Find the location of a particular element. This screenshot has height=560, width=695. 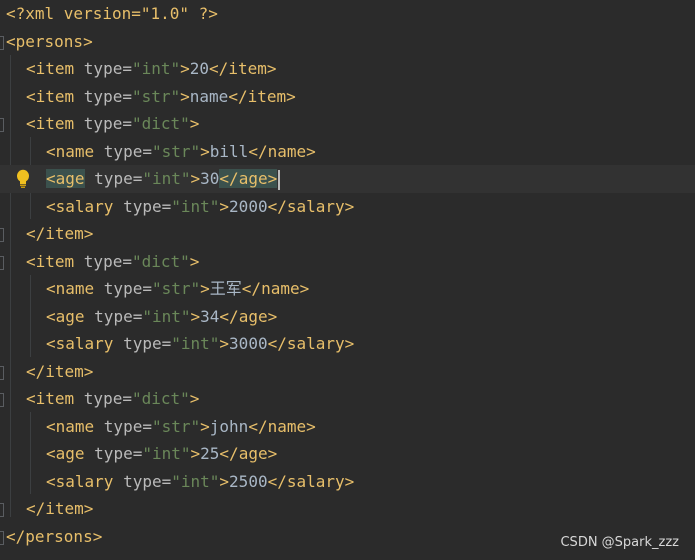

element-content: 25 is located at coordinates (210, 453).